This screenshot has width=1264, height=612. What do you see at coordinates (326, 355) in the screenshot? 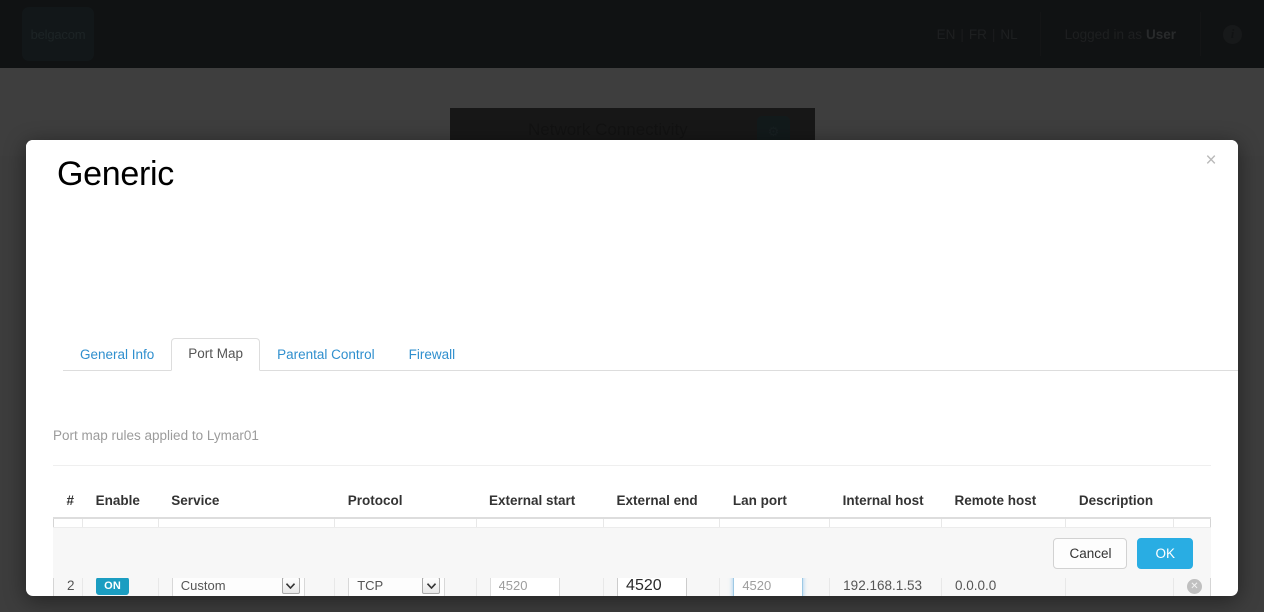
I see `tab-parental-control: Parental Control` at bounding box center [326, 355].